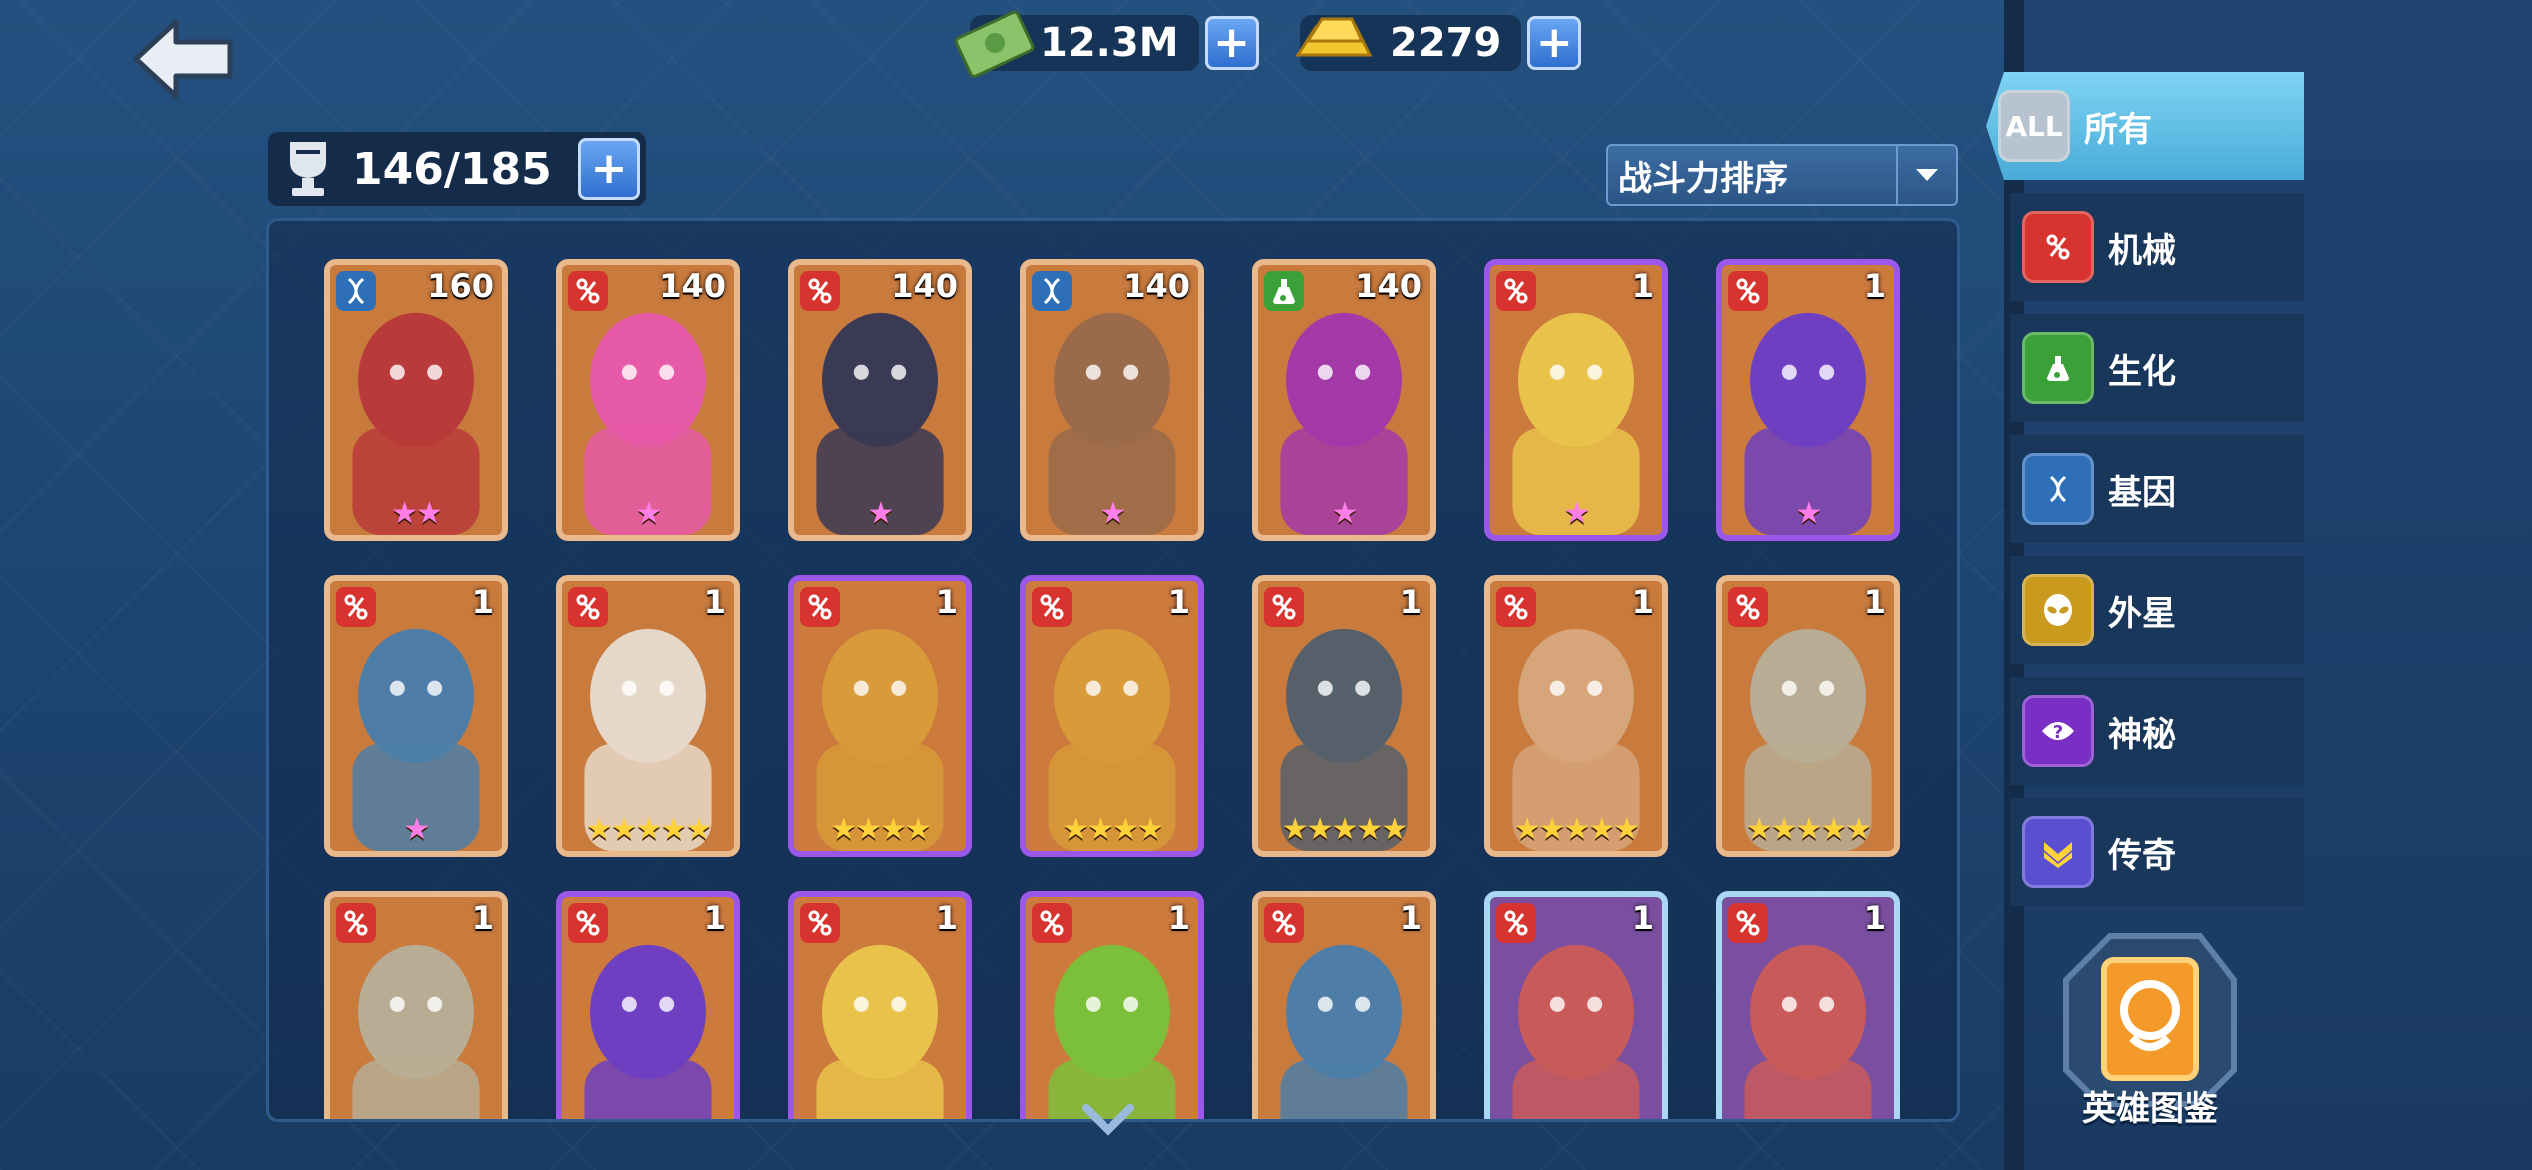 The image size is (2532, 1170). Describe the element at coordinates (416, 400) in the screenshot. I see `hero-card: 160 ★★` at that location.